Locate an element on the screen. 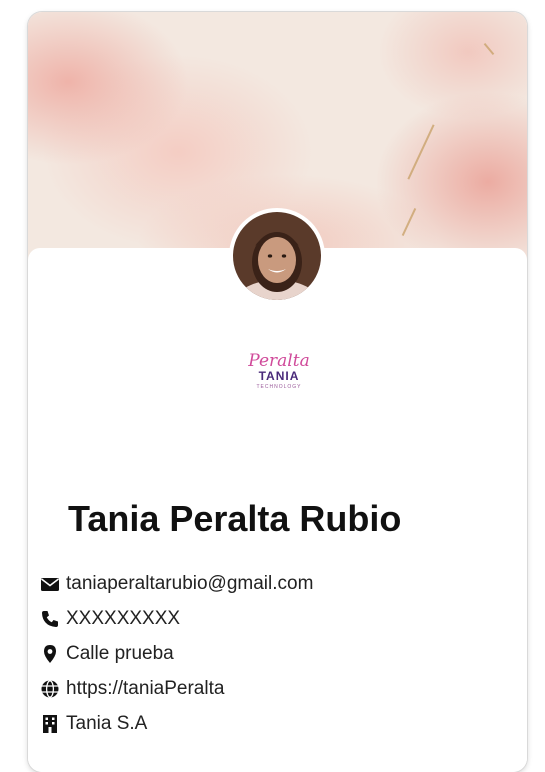  phone-icon is located at coordinates (53, 619).